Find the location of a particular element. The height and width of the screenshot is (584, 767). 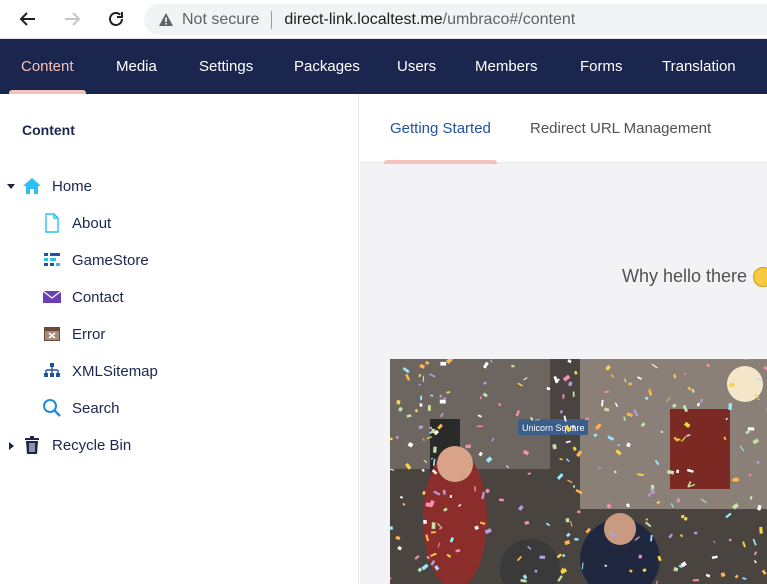

arrow-left-icon is located at coordinates (27, 19).